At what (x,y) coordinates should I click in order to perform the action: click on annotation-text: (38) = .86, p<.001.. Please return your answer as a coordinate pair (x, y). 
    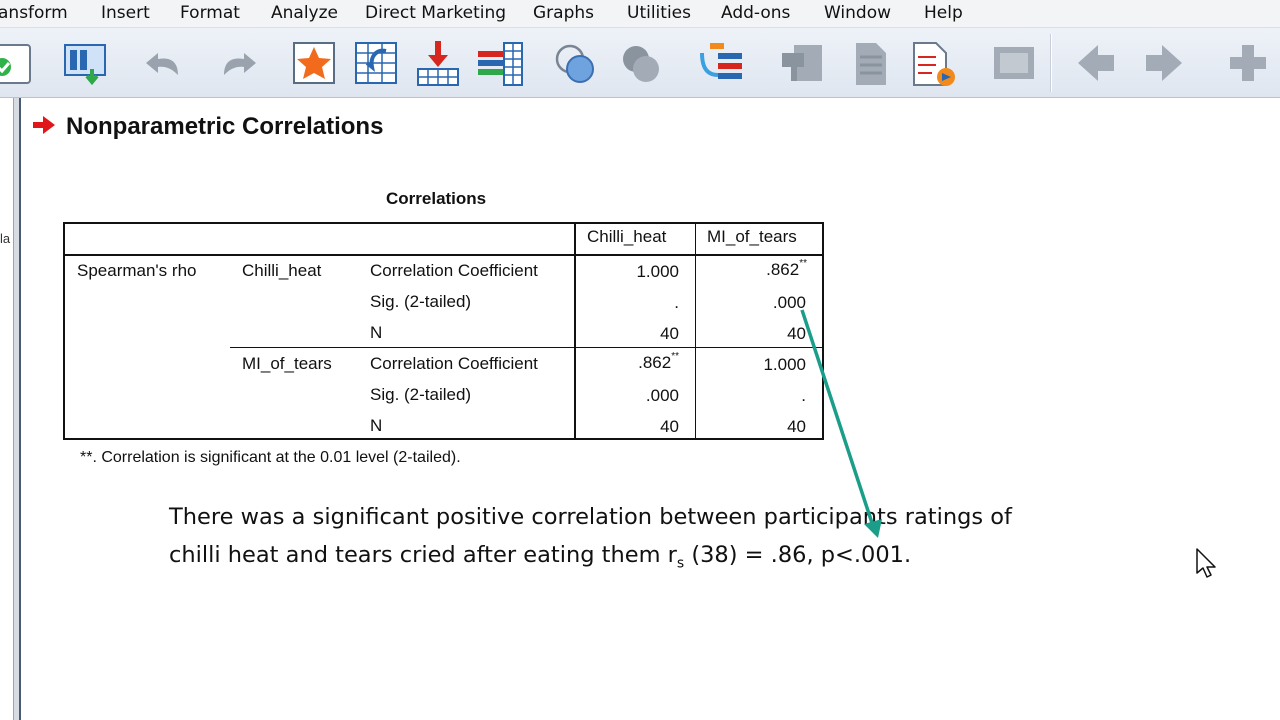
    Looking at the image, I should click on (798, 555).